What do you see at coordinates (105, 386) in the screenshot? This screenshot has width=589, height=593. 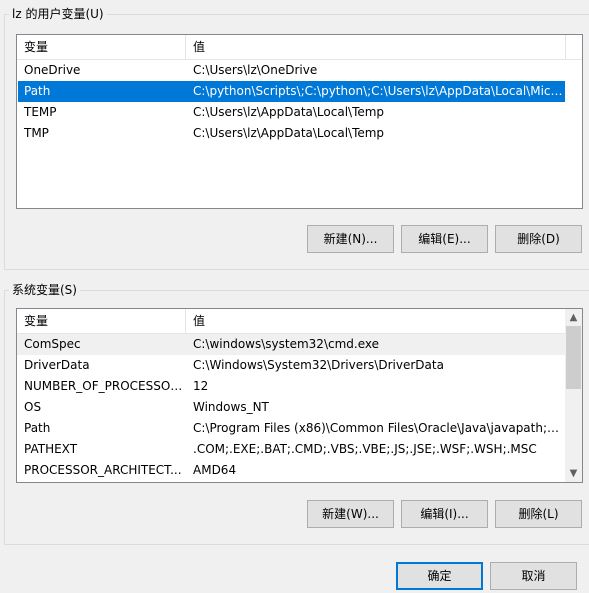 I see `var-name: NUMBER_OF_PROCESSORS` at bounding box center [105, 386].